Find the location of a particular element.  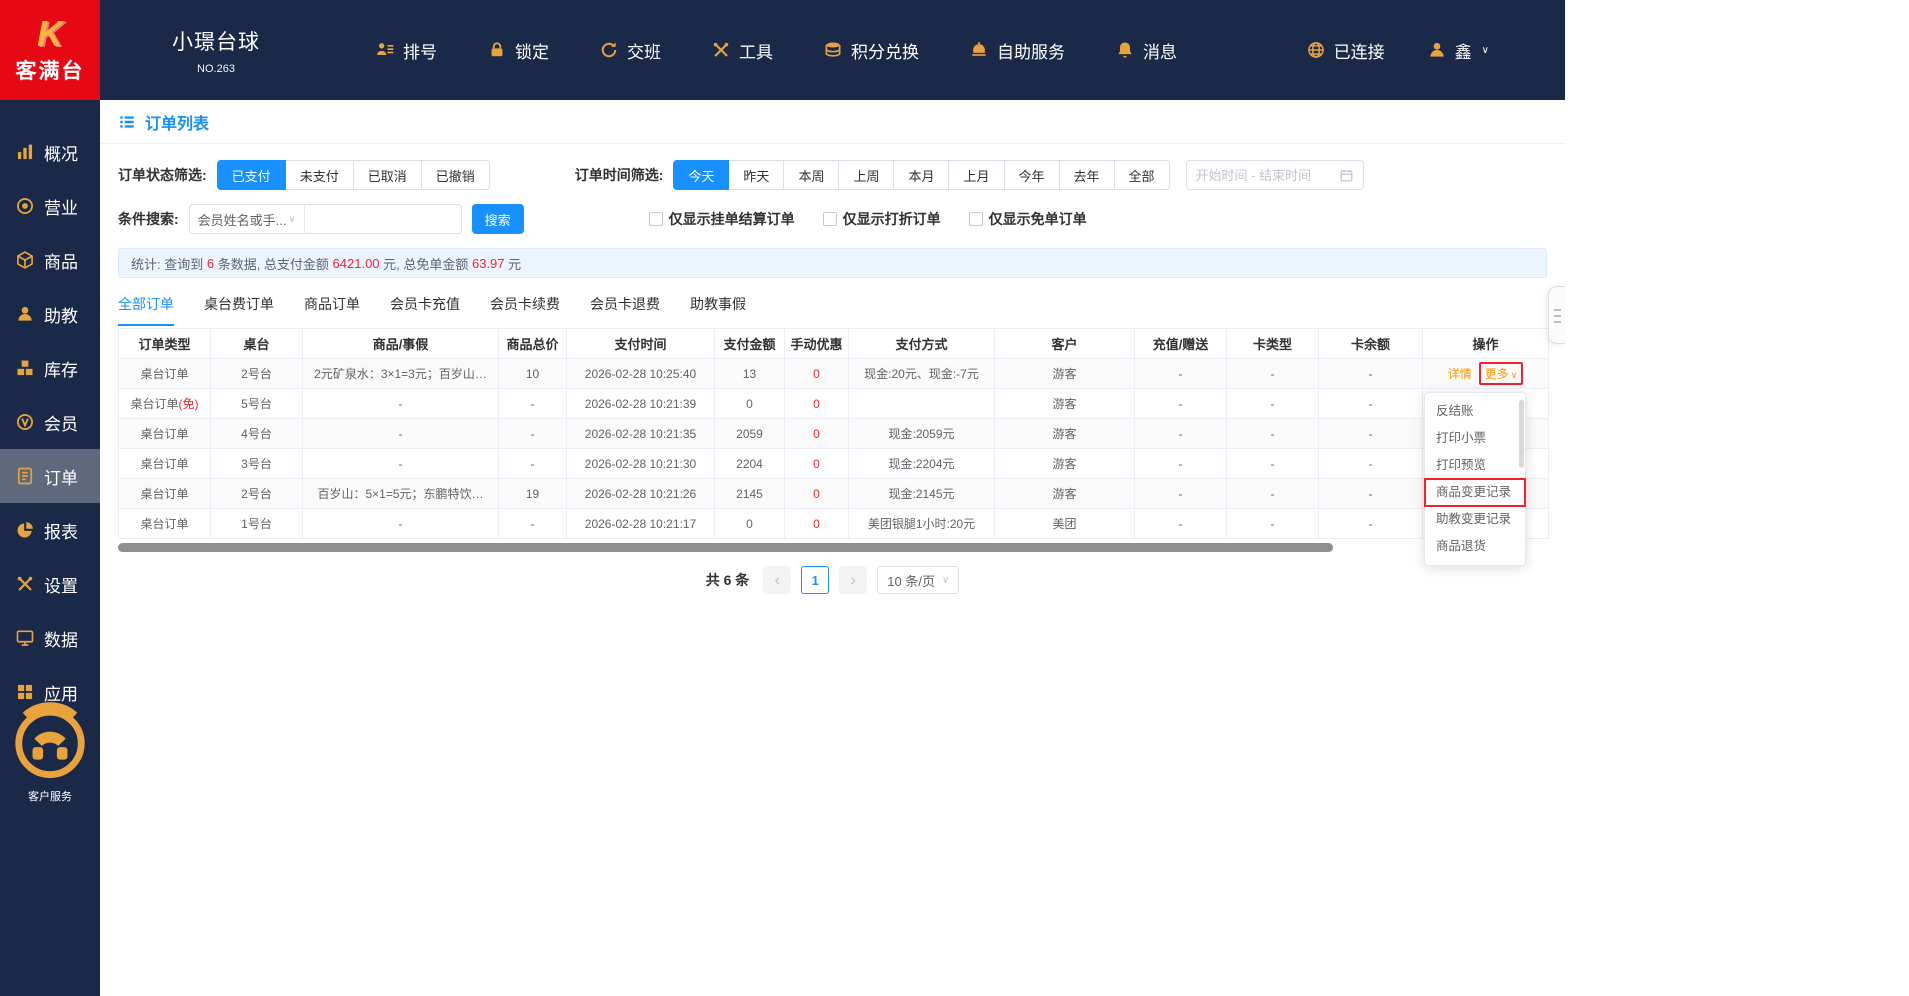

sidebar-item-label: 商品 is located at coordinates (61, 262).